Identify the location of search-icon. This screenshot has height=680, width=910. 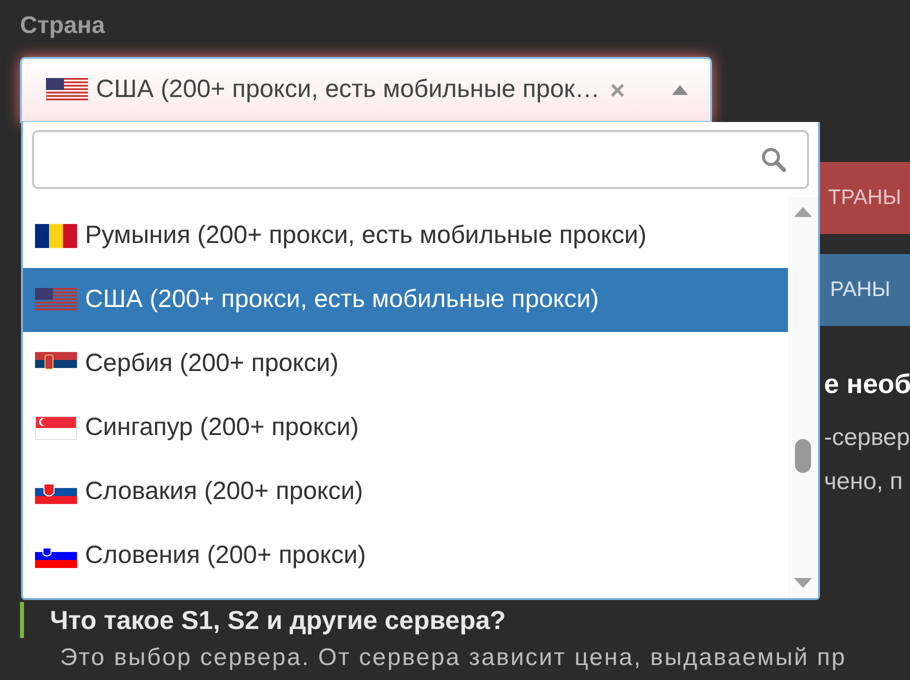
(774, 159).